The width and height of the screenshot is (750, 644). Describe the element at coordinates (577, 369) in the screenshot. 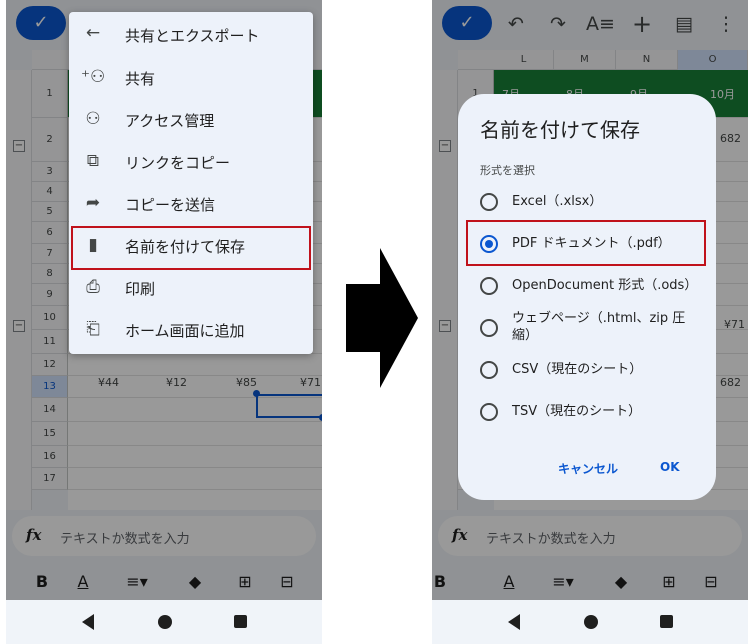

I see `format-option-label: CSV（現在のシート）` at that location.